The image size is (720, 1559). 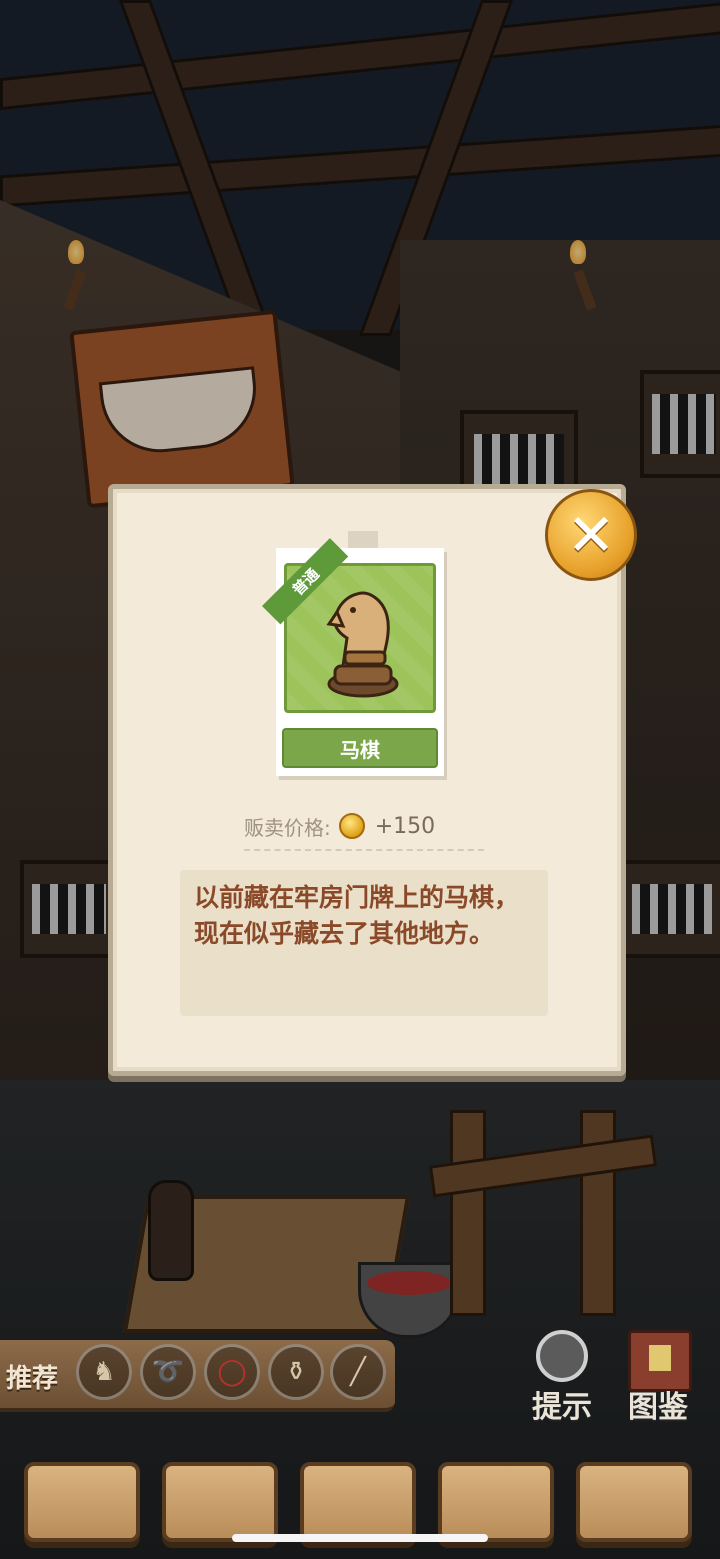 What do you see at coordinates (287, 827) in the screenshot?
I see `price-label: 贩卖价格:` at bounding box center [287, 827].